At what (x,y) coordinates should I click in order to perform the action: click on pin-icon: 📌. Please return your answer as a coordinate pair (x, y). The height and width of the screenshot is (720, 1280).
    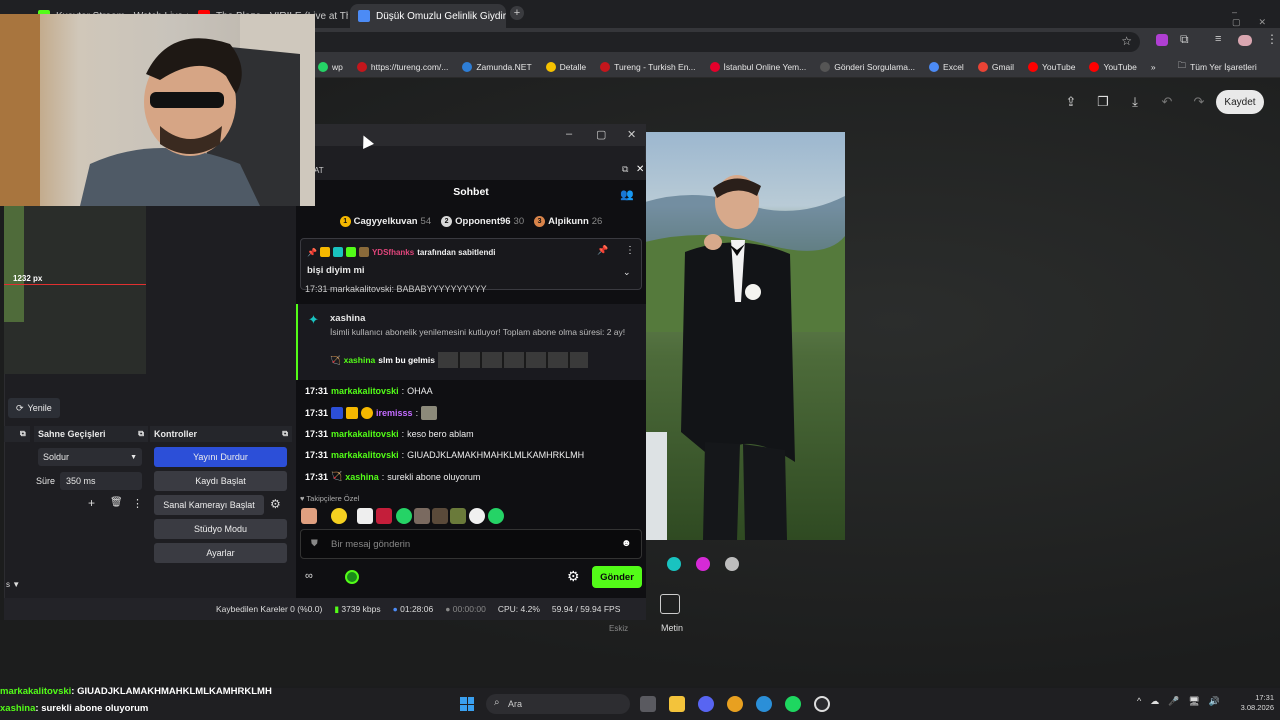
    Looking at the image, I should click on (602, 250).